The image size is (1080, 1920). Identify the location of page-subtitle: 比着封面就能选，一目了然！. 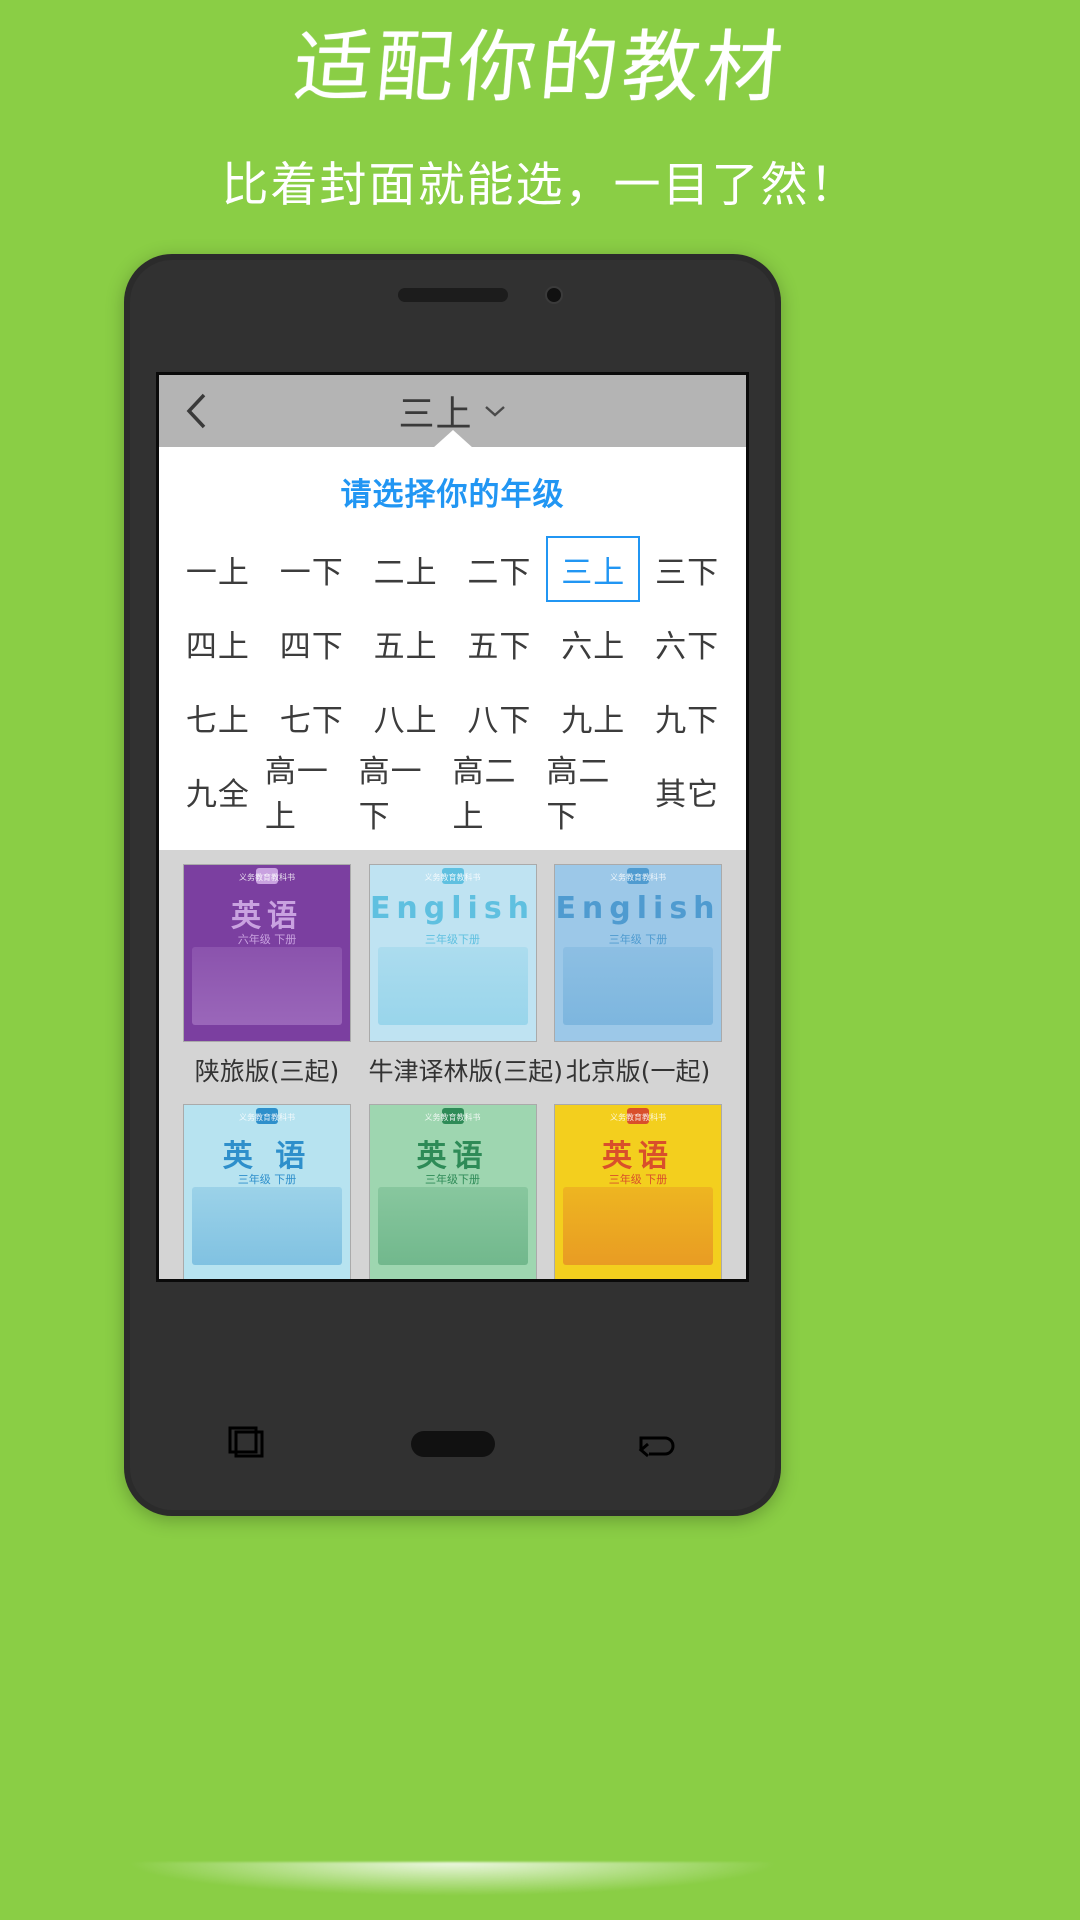
(540, 186).